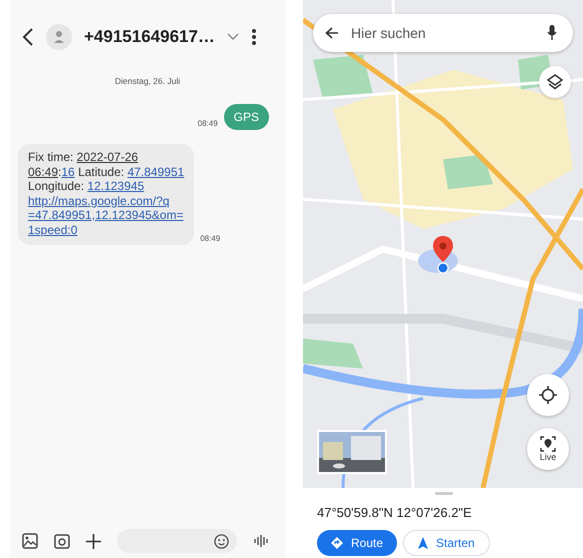 This screenshot has height=558, width=583. I want to click on start-button: Starten, so click(446, 543).